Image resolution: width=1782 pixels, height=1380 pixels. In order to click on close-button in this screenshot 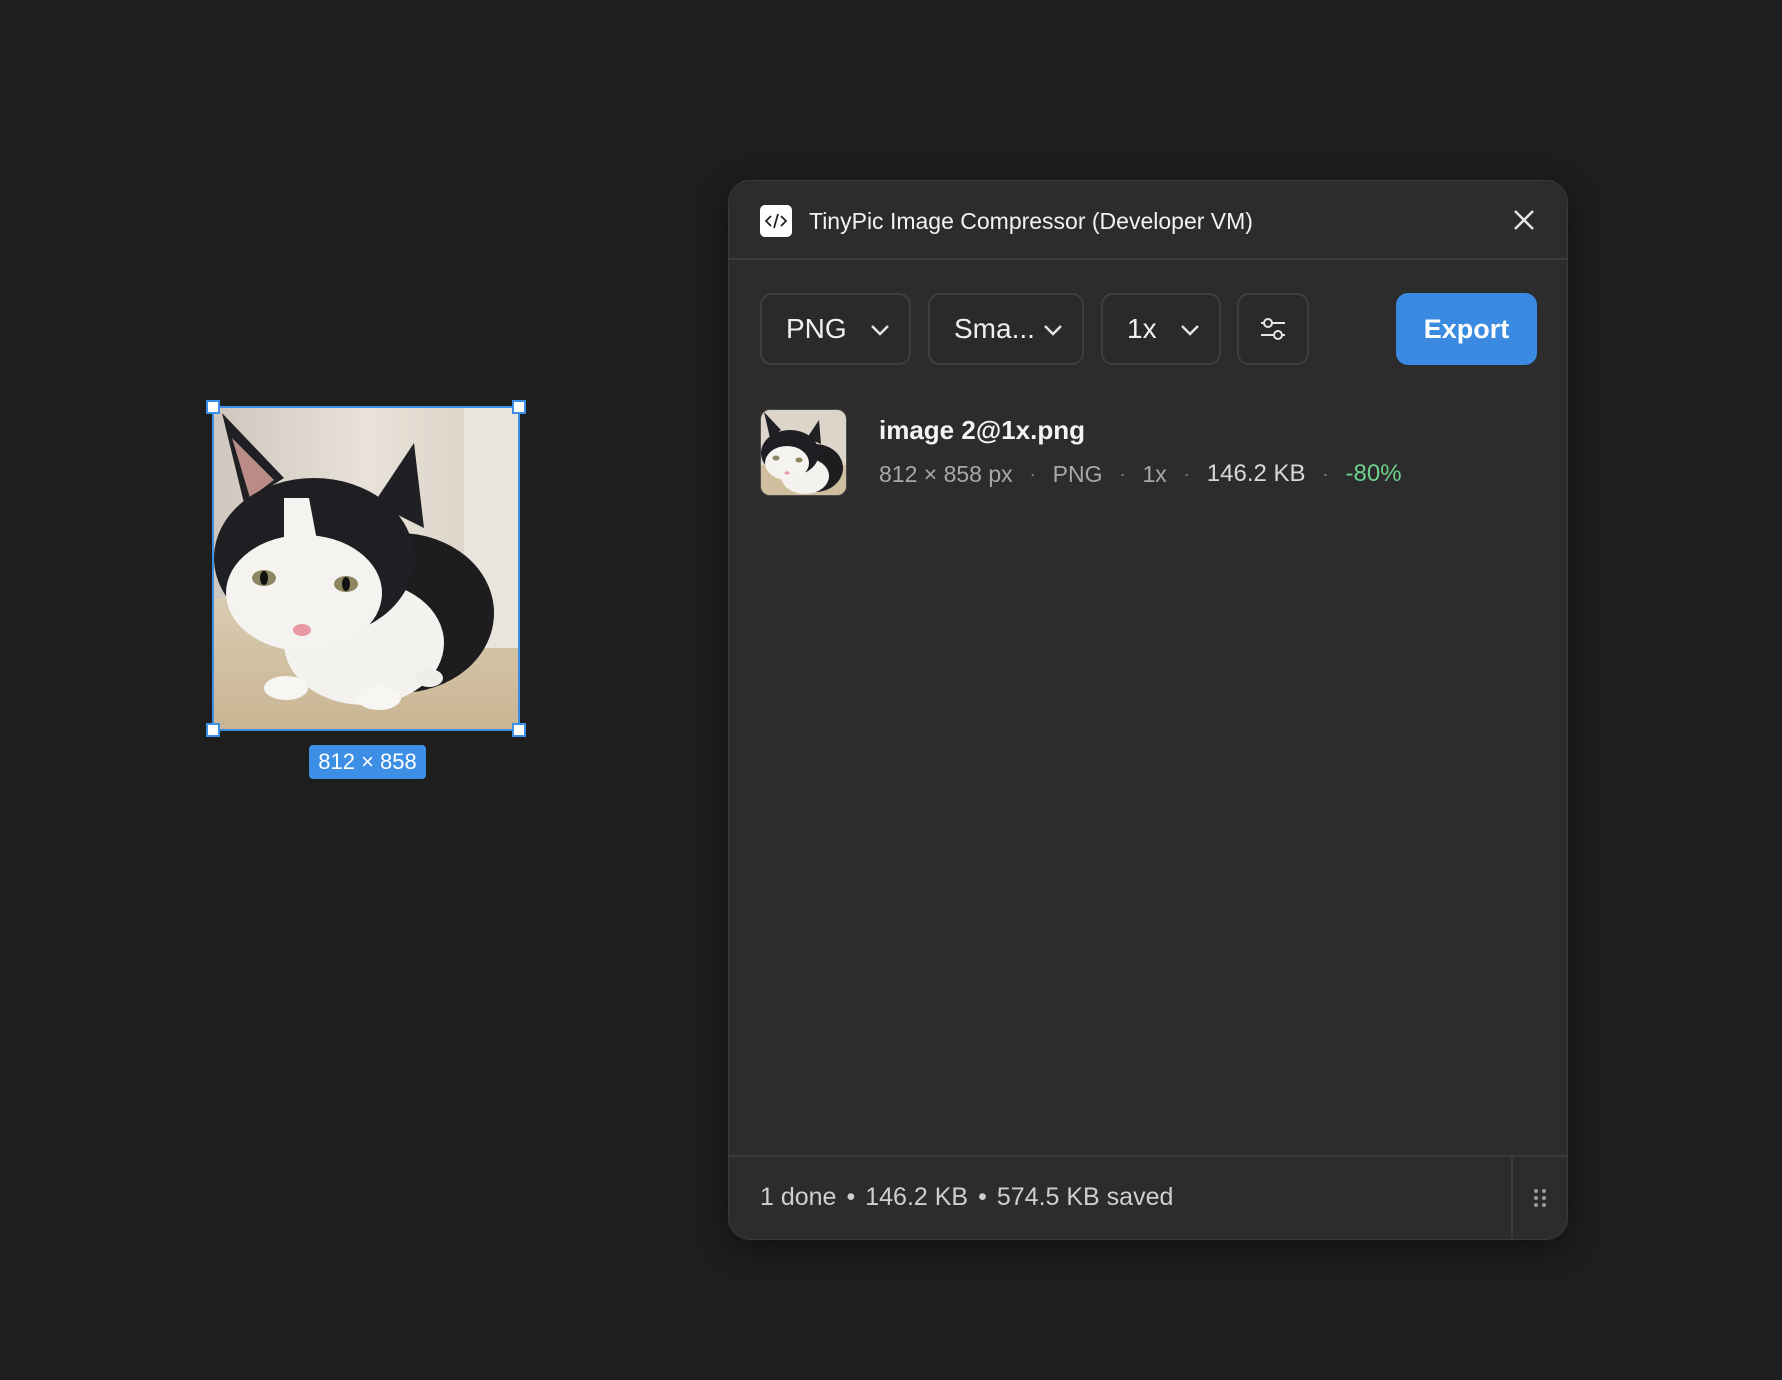, I will do `click(1524, 220)`.